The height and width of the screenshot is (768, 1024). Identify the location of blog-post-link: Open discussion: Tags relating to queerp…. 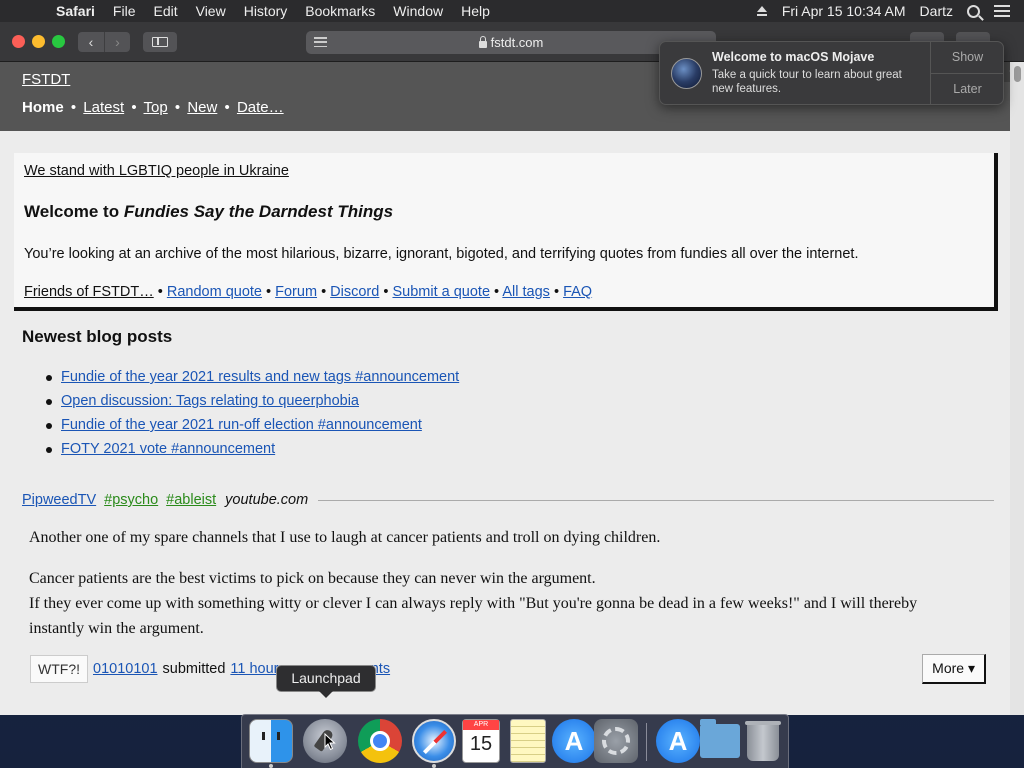
(210, 401).